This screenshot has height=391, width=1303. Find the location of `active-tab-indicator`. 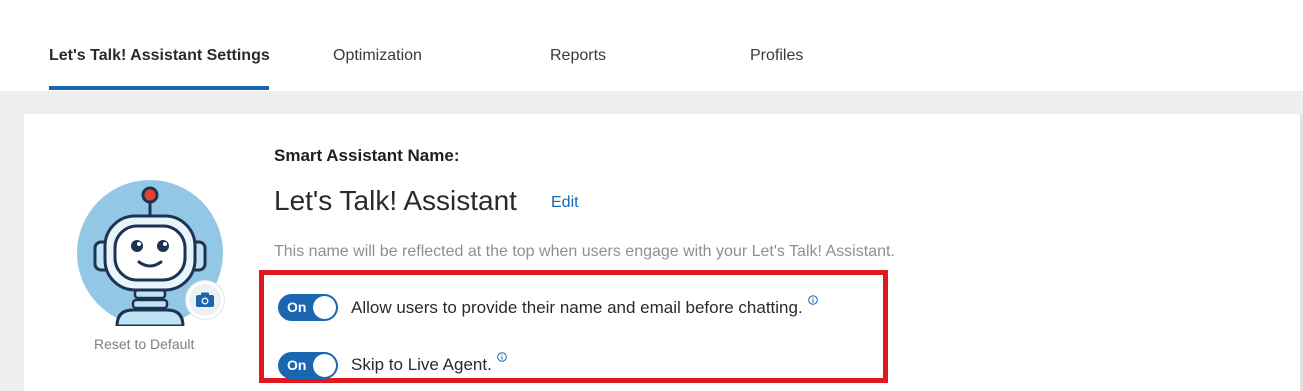

active-tab-indicator is located at coordinates (159, 88).